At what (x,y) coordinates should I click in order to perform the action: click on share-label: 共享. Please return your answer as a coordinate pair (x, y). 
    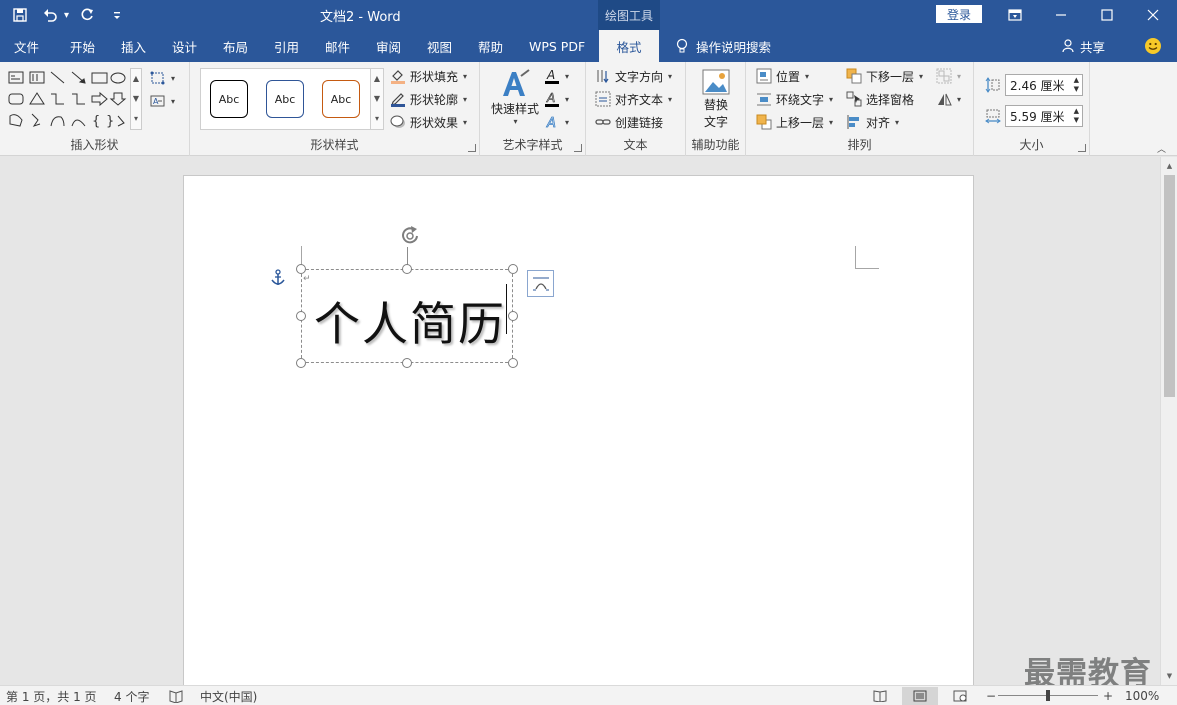
    Looking at the image, I should click on (1093, 47).